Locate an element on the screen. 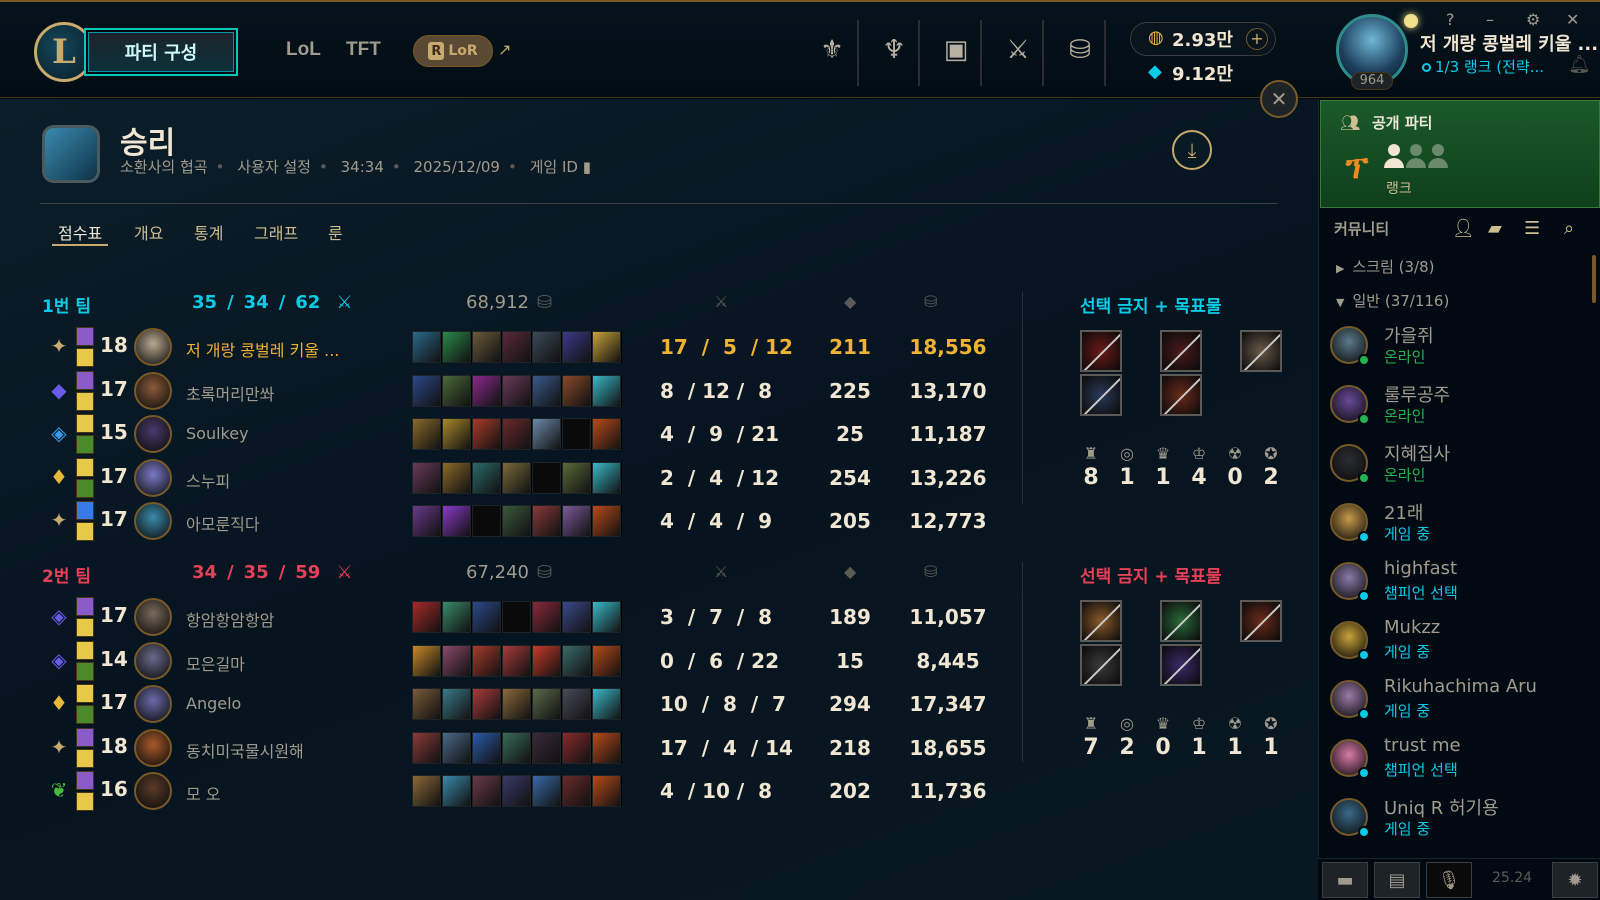 This screenshot has height=900, width=1600. player-name: 모 오 is located at coordinates (203, 793).